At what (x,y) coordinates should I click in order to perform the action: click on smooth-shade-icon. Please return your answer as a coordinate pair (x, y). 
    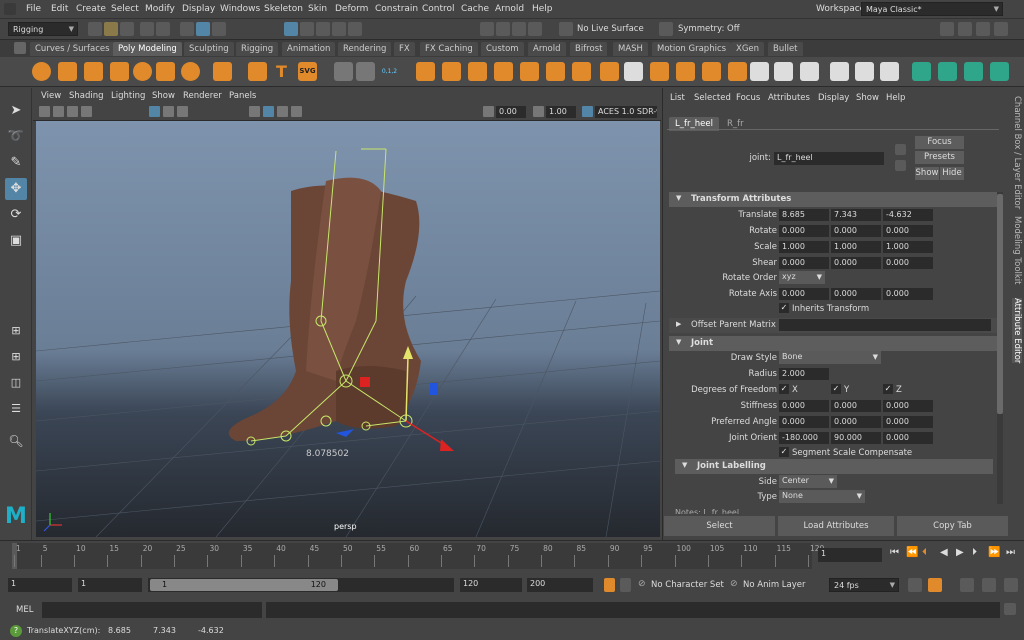
    Looking at the image, I should click on (182, 111).